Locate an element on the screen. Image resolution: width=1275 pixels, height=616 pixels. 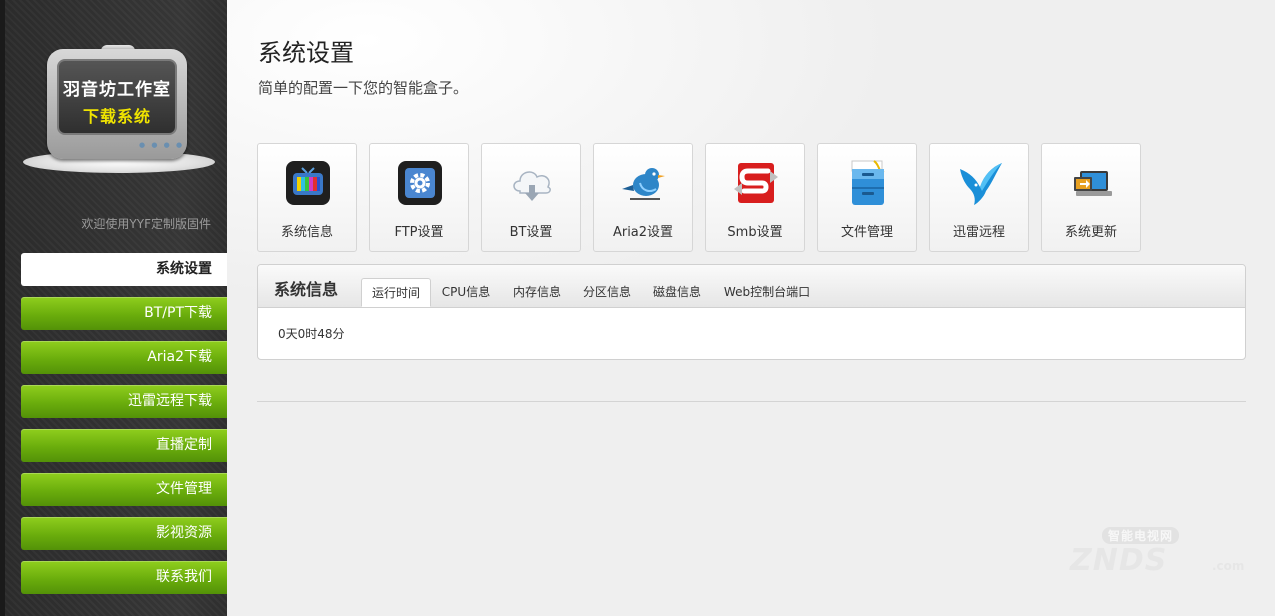
znds-watermark: 智能电视网 ZNDS .com is located at coordinates (1162, 550).